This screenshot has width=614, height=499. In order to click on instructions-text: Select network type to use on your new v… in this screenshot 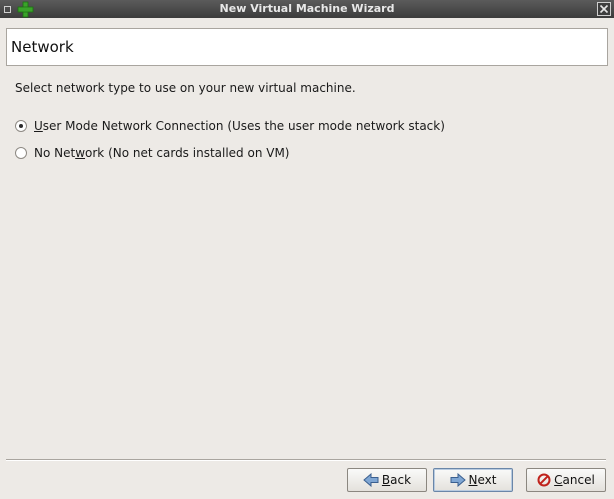, I will do `click(185, 88)`.